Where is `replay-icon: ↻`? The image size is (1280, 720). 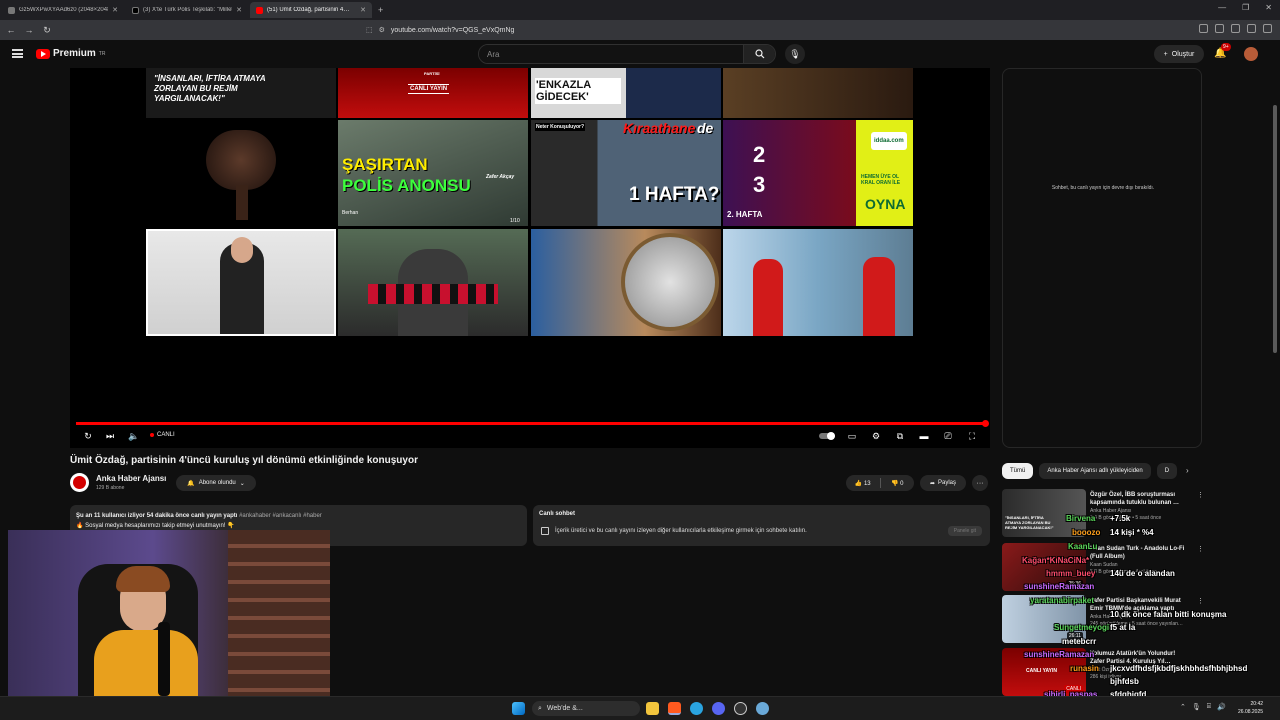
replay-icon: ↻ is located at coordinates (88, 436).